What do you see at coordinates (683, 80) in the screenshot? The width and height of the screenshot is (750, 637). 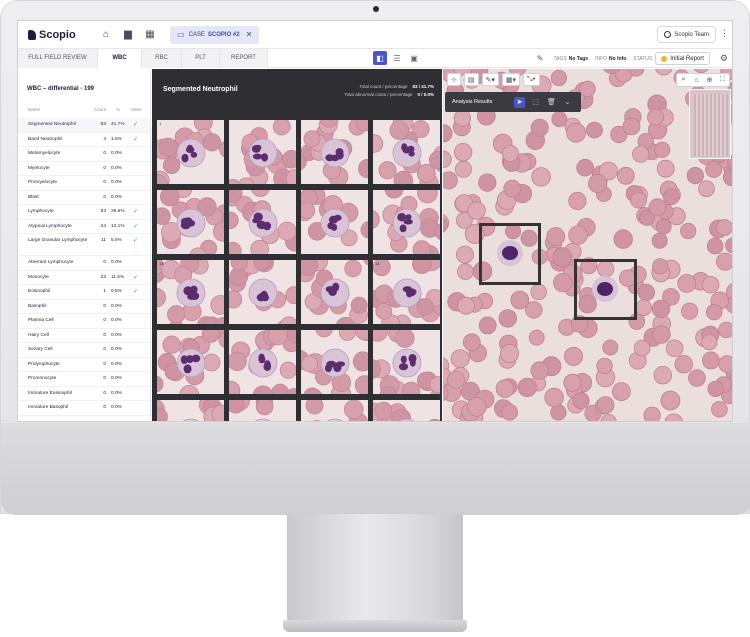 I see `zoom-search-icon: ⌕` at bounding box center [683, 80].